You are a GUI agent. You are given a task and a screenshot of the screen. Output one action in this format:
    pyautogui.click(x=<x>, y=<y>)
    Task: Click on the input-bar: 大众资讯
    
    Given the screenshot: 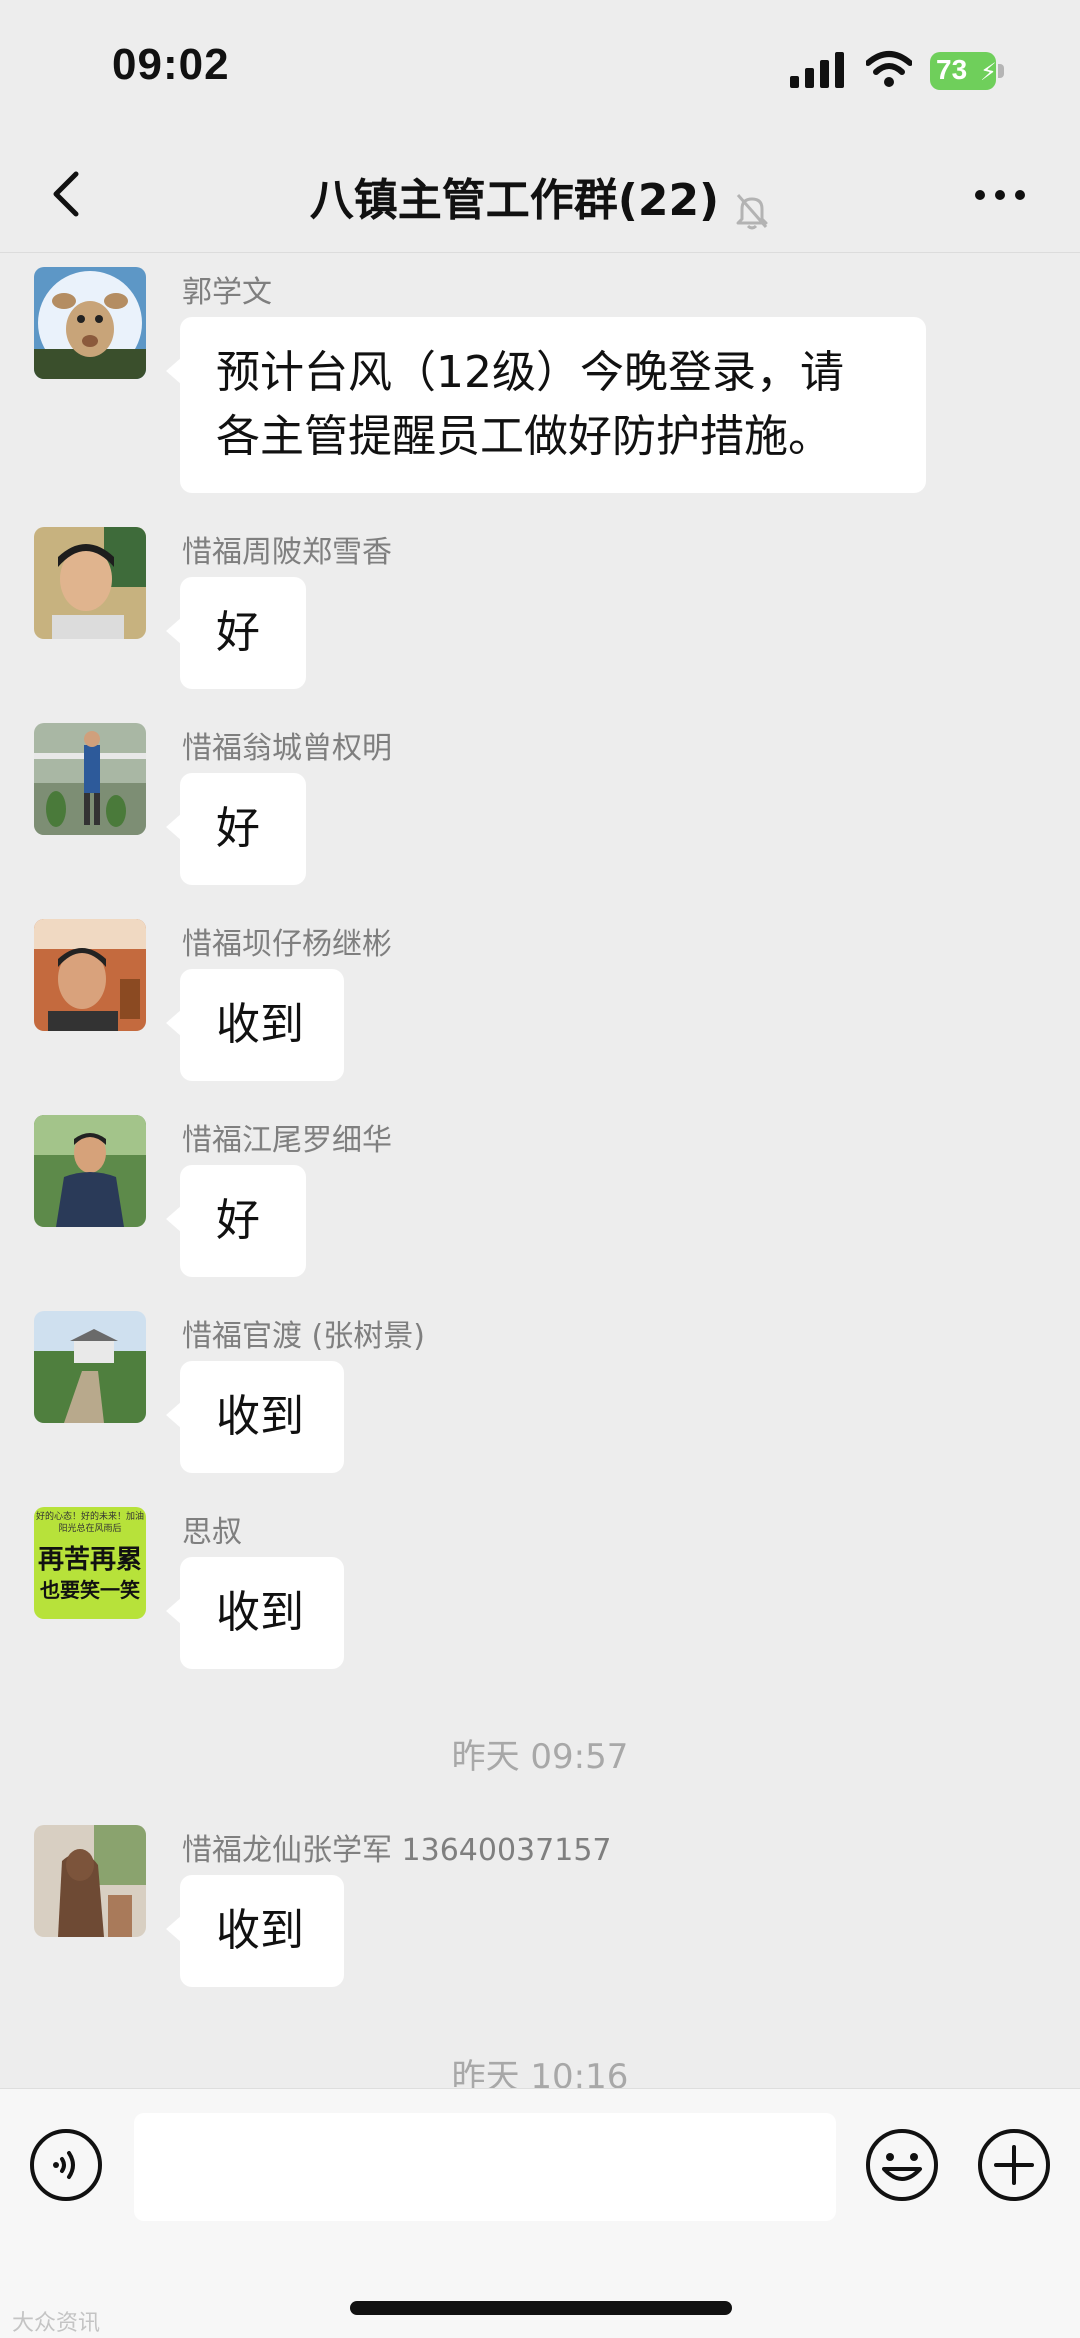 What is the action you would take?
    pyautogui.click(x=540, y=2213)
    